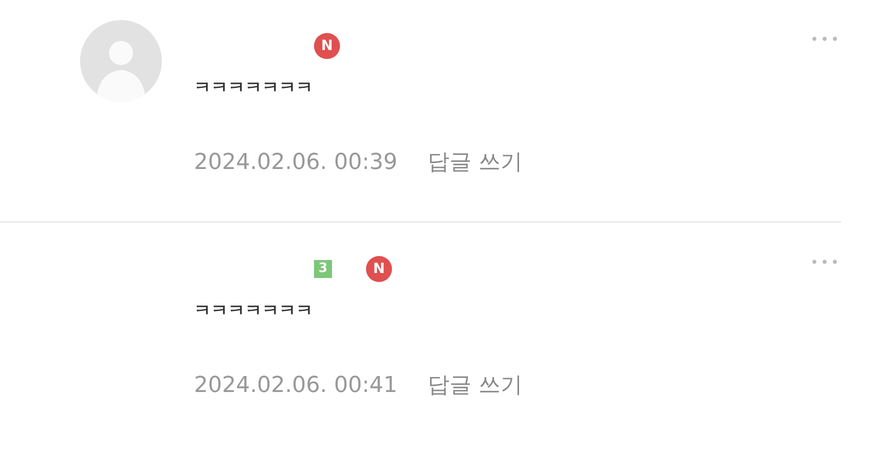 This screenshot has width=871, height=451. Describe the element at coordinates (121, 61) in the screenshot. I see `avatar-icon` at that location.